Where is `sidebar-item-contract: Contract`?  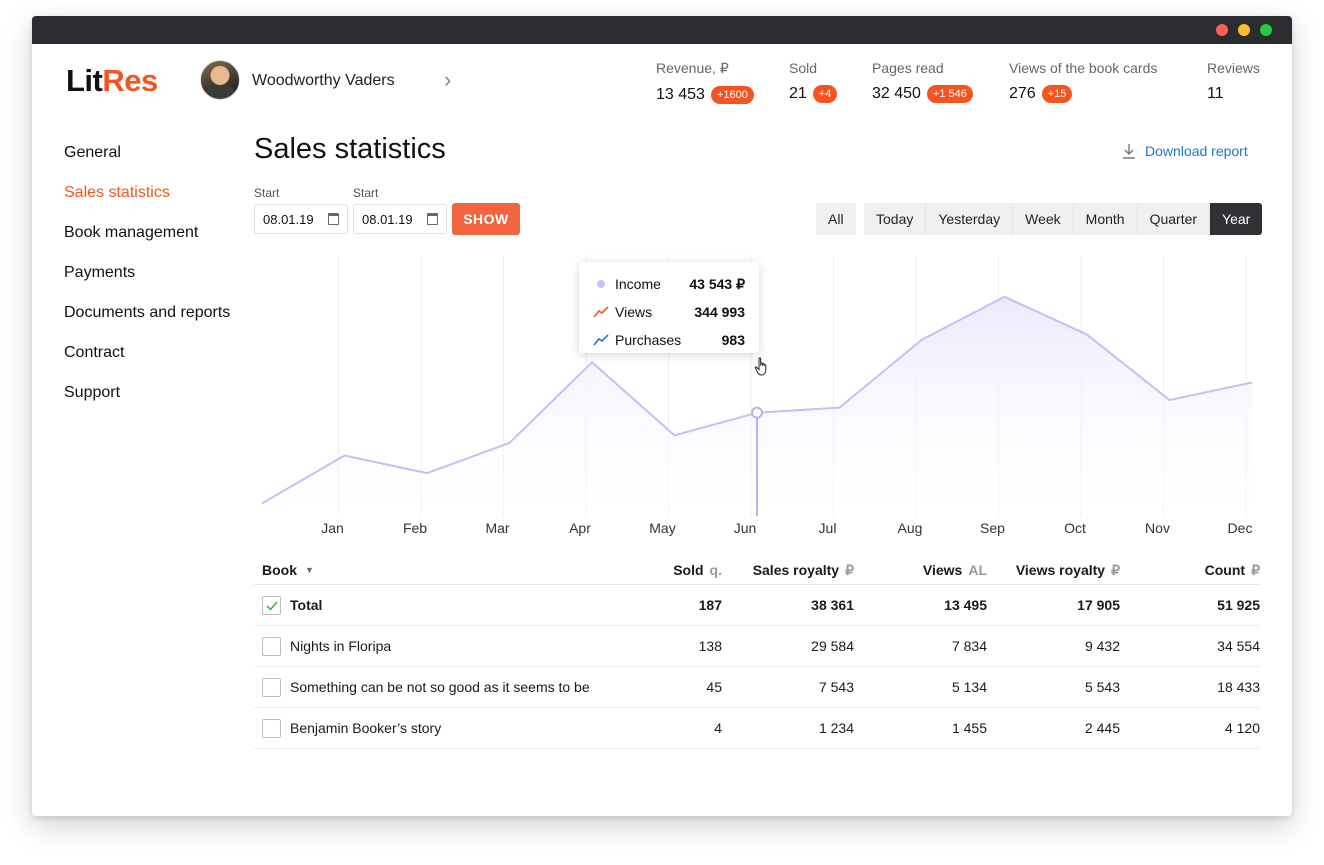
sidebar-item-contract: Contract is located at coordinates (147, 363).